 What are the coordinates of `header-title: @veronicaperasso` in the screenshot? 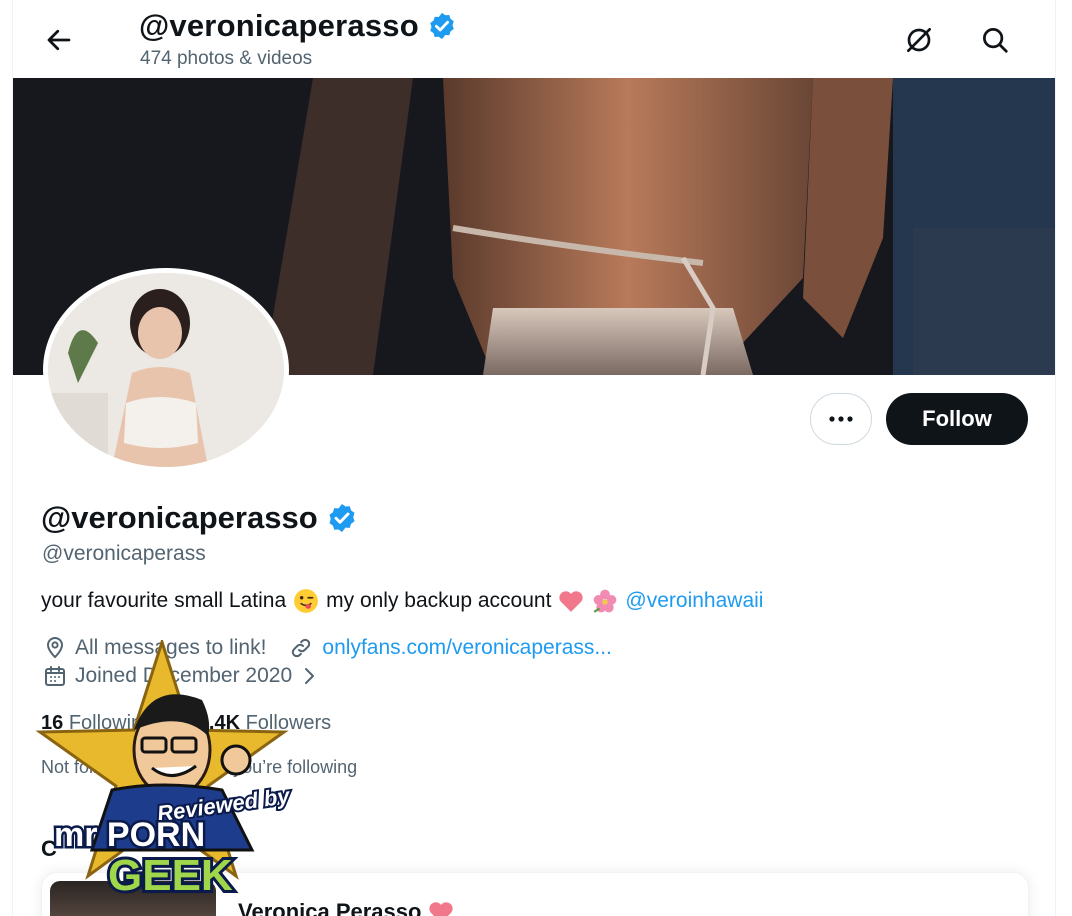 It's located at (298, 26).